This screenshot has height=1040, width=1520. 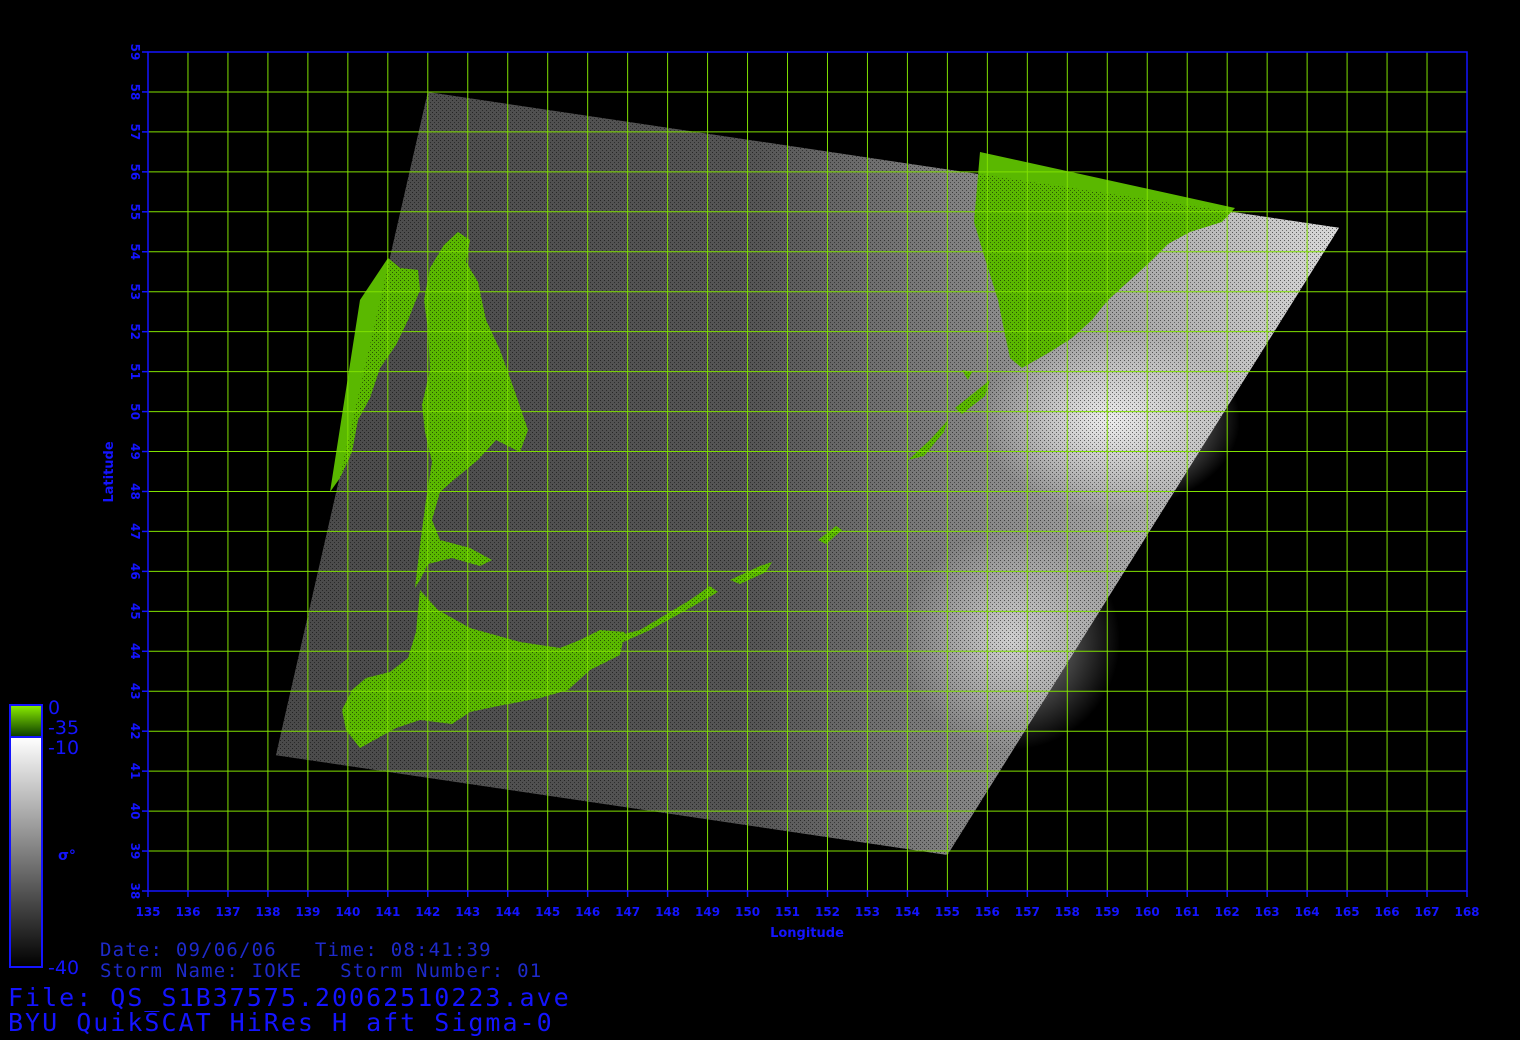 I want to click on lon-tick-label: 157, so click(x=1027, y=912).